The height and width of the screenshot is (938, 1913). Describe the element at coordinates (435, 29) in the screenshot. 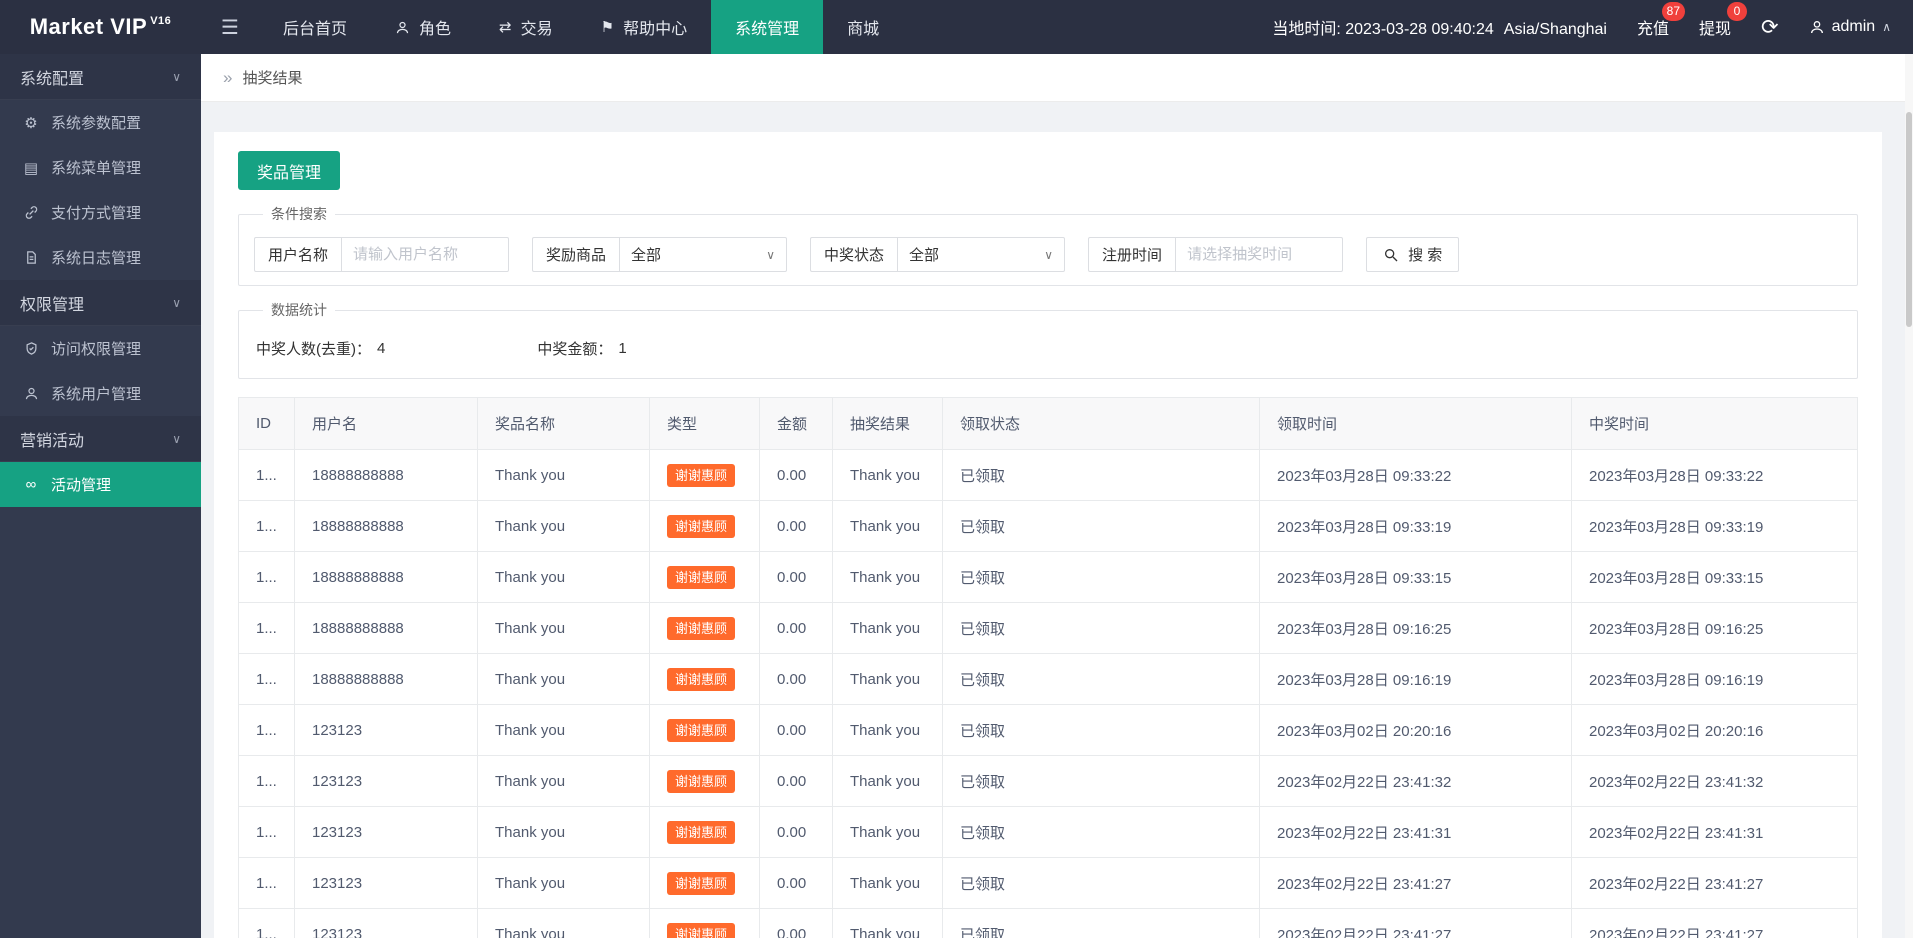

I see `nav-label: 角色` at that location.